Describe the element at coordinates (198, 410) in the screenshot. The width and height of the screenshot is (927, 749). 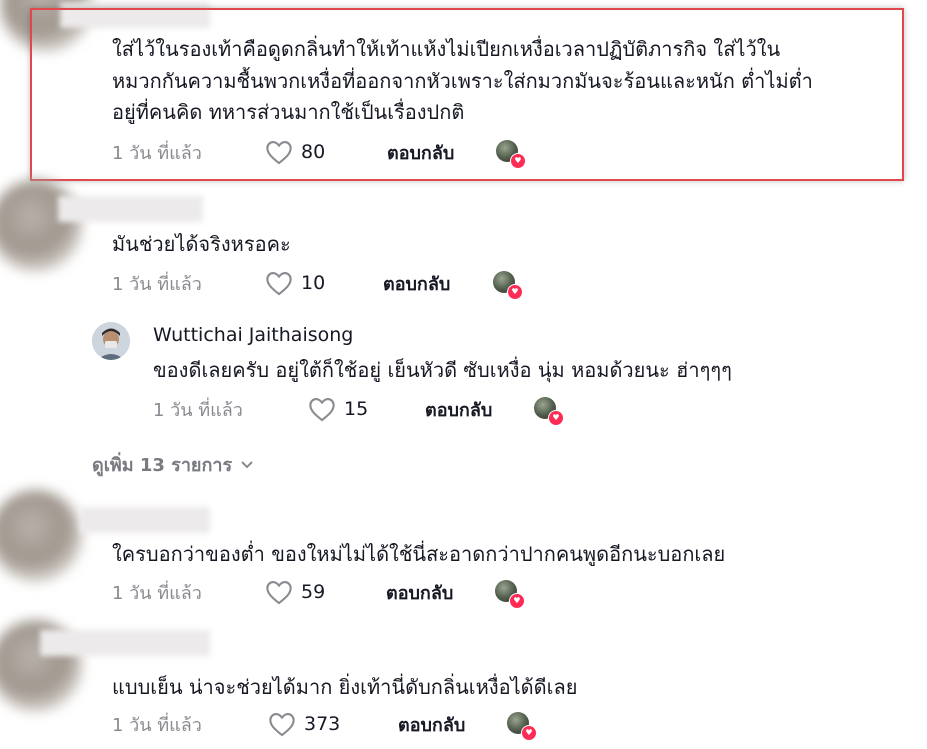
I see `reply-time: 1 วัน ที่แล้ว` at that location.